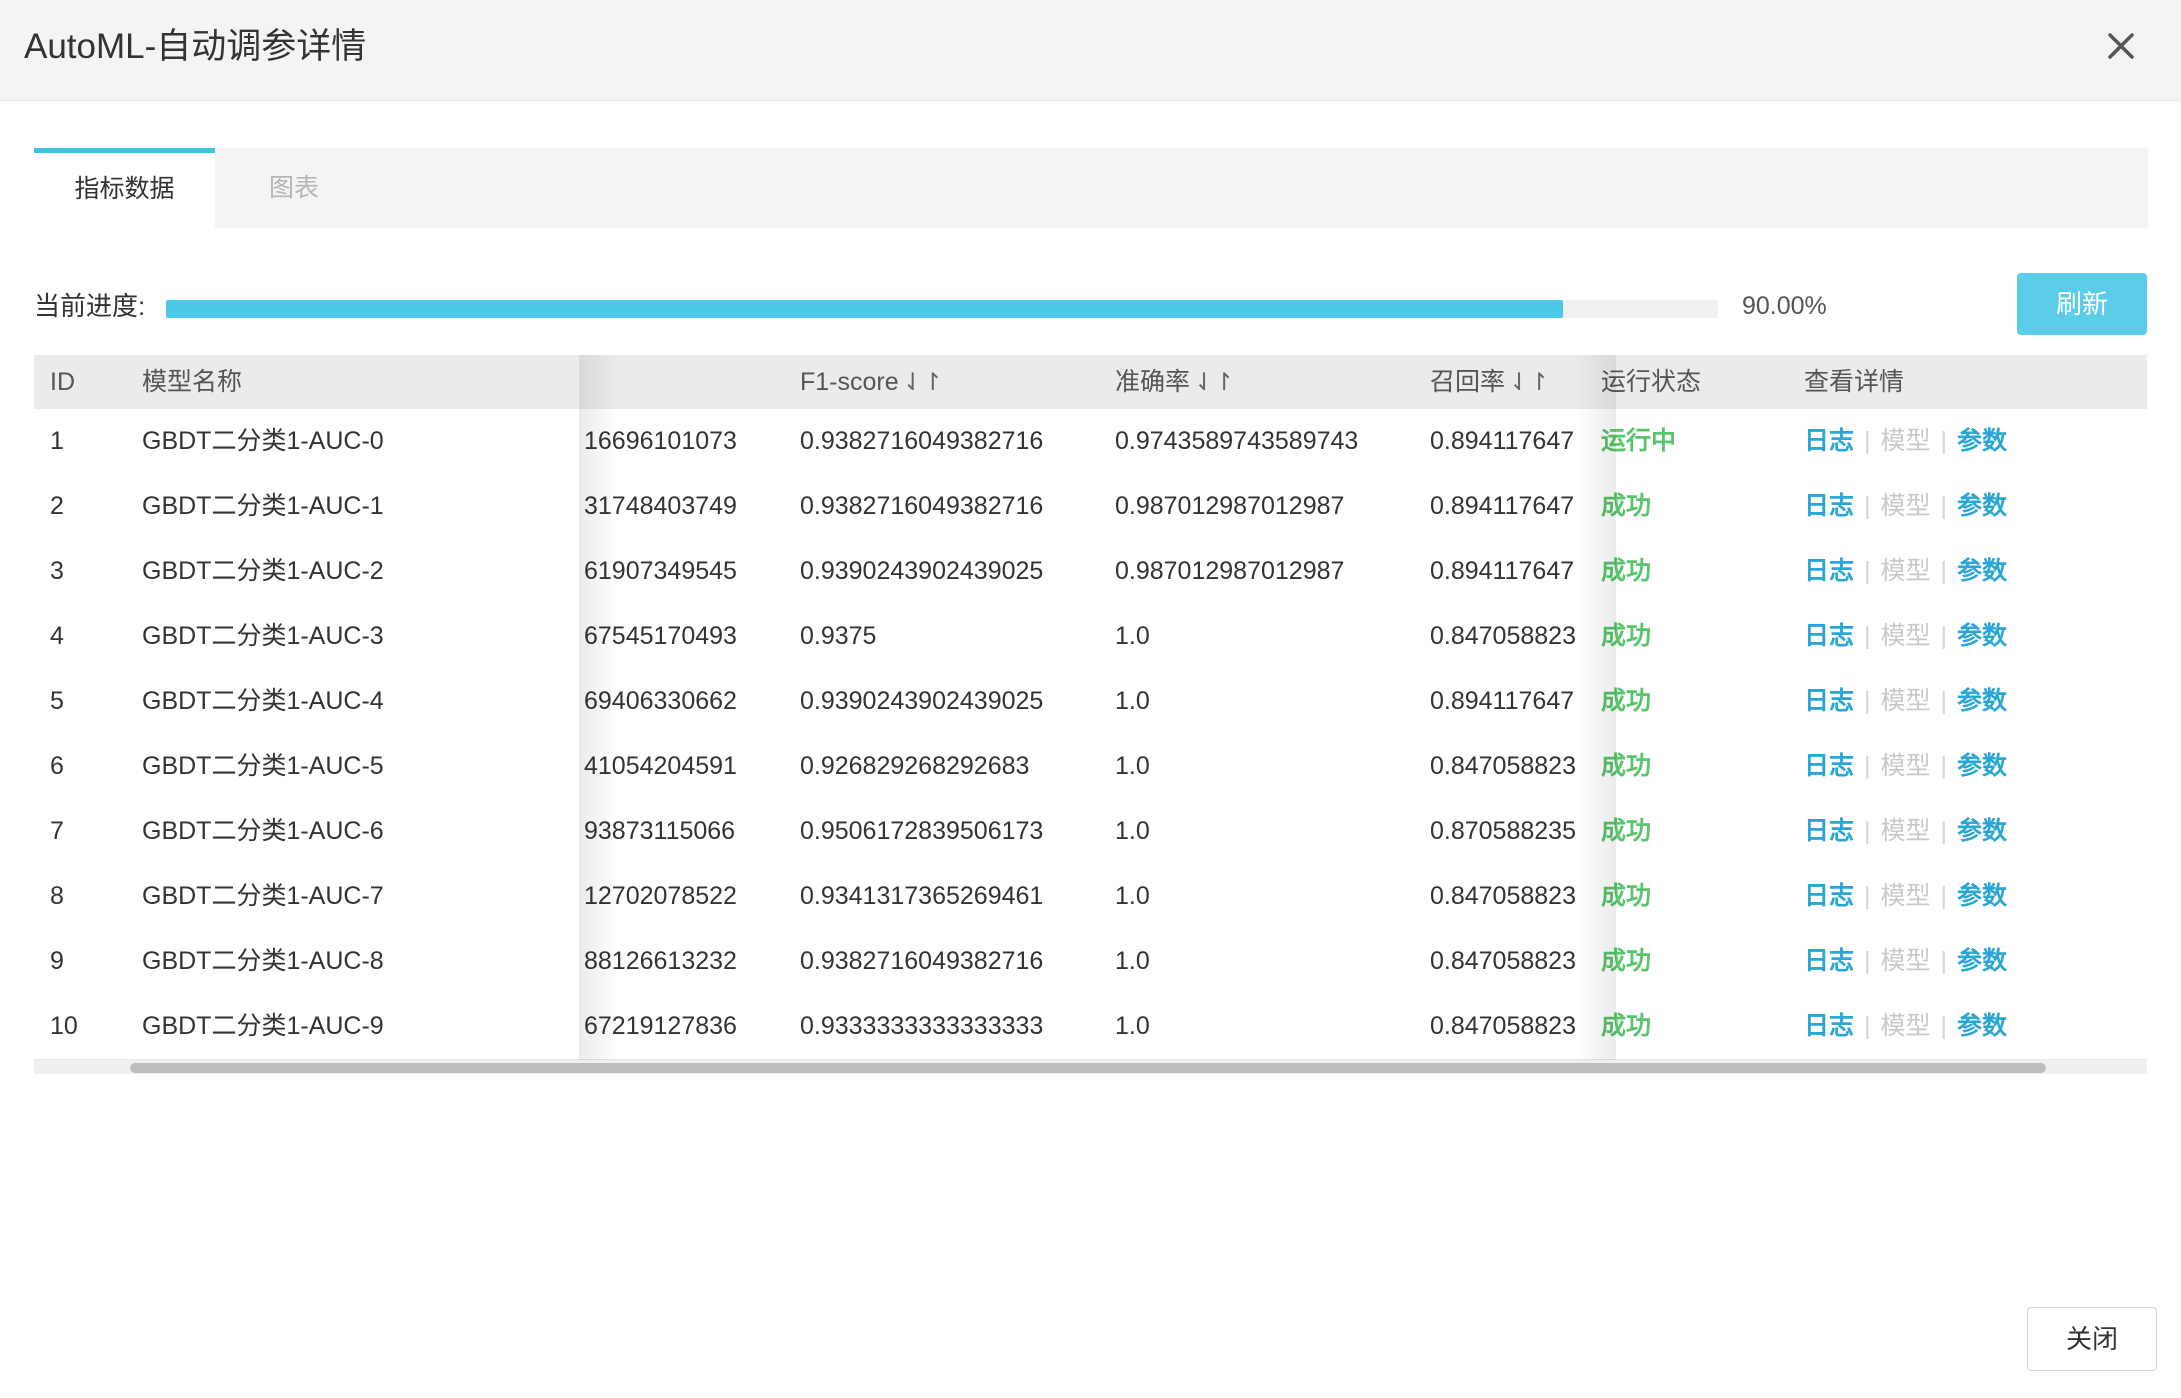 The image size is (2181, 1398). Describe the element at coordinates (838, 636) in the screenshot. I see `cell-f1-score: 0.9375` at that location.